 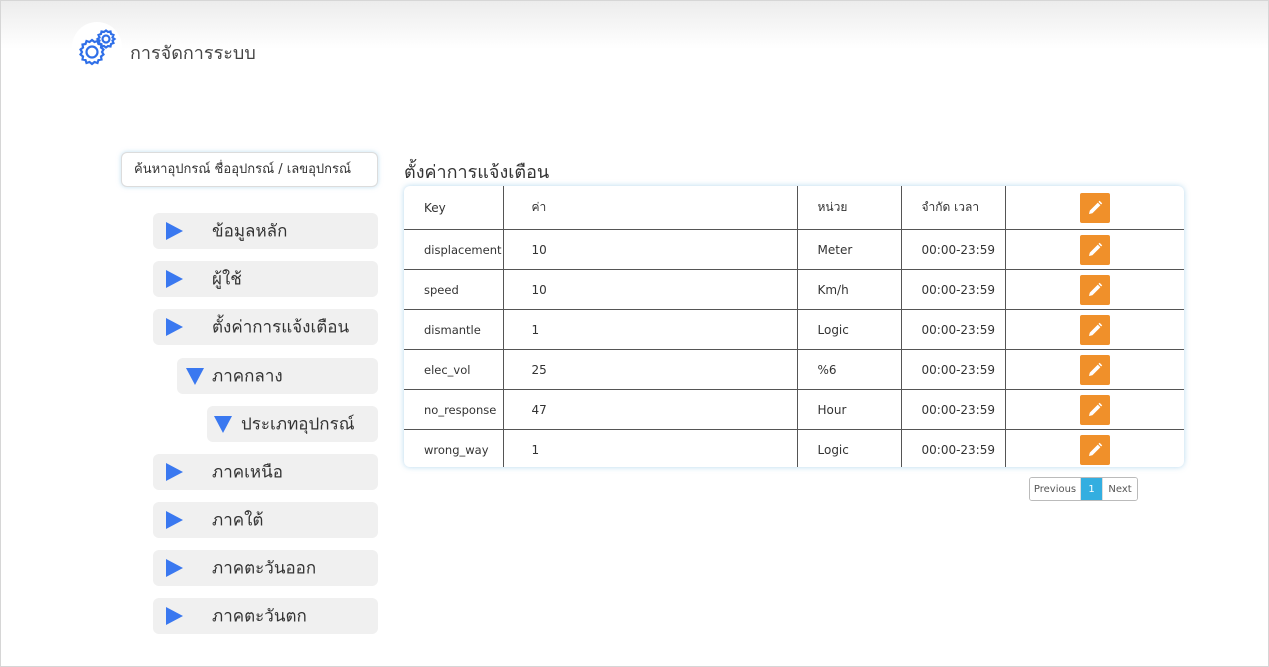 I want to click on pagination-previous: Previous, so click(x=1055, y=489).